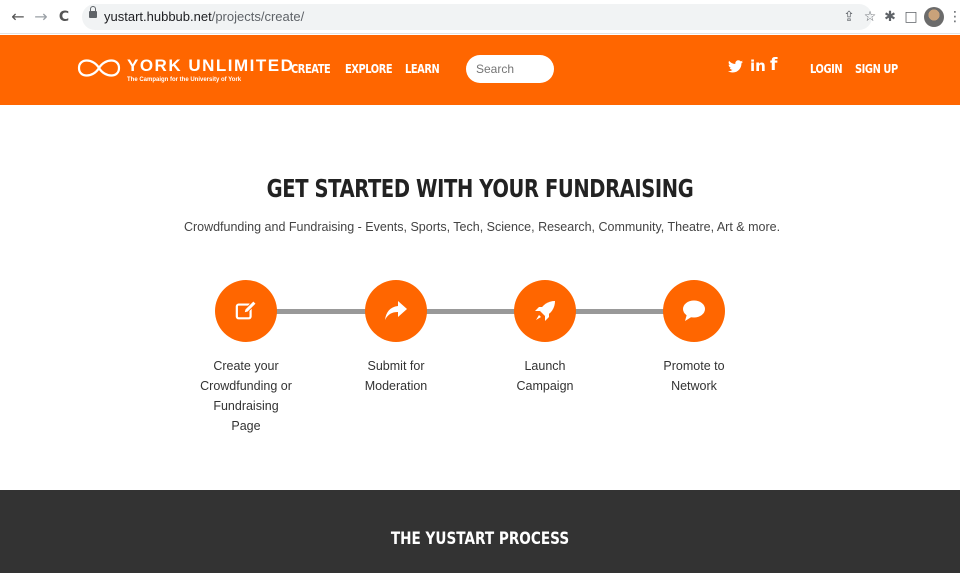 Image resolution: width=960 pixels, height=573 pixels. What do you see at coordinates (369, 69) in the screenshot?
I see `nav-explore: EXPLORE` at bounding box center [369, 69].